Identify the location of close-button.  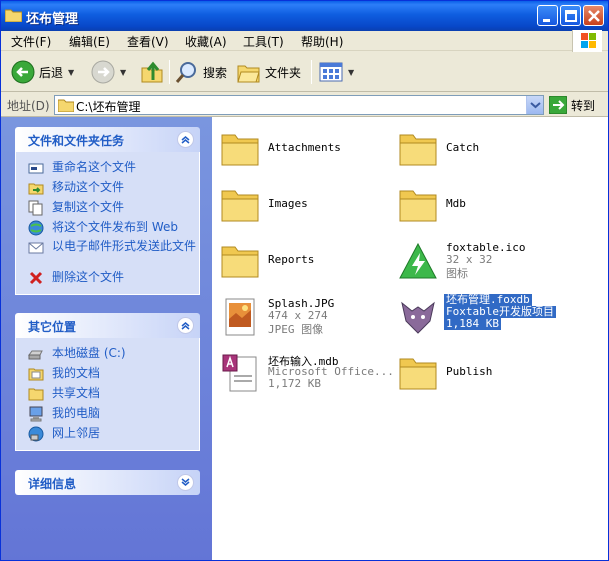
(593, 15).